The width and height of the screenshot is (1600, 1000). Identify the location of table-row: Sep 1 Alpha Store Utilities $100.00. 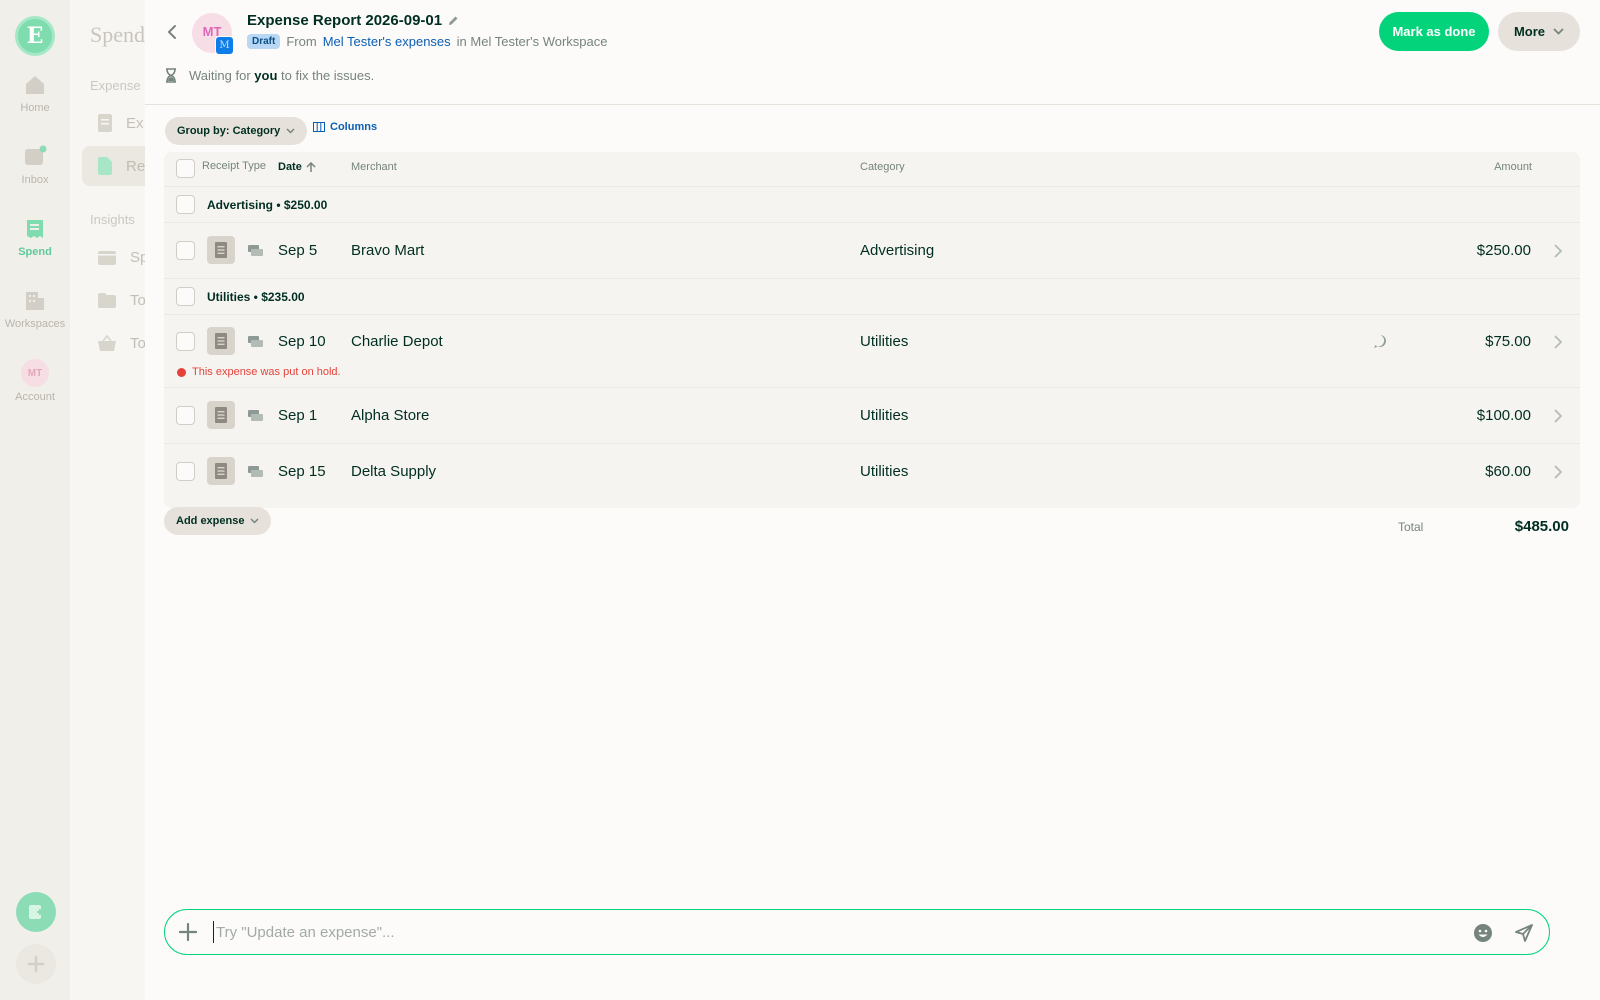
(872, 416).